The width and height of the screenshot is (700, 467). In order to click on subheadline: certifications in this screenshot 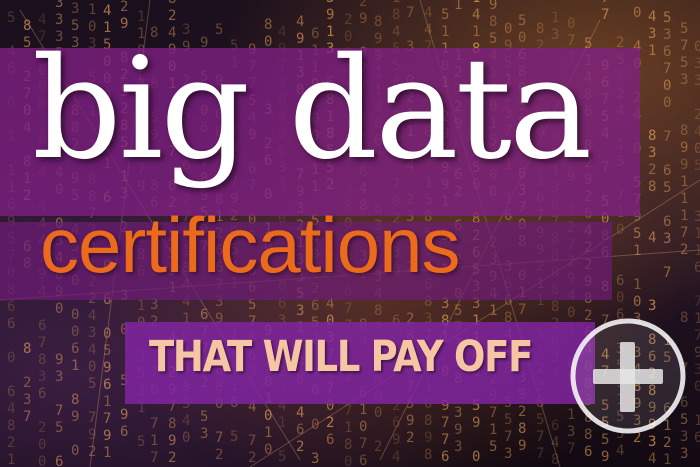, I will do `click(250, 245)`.